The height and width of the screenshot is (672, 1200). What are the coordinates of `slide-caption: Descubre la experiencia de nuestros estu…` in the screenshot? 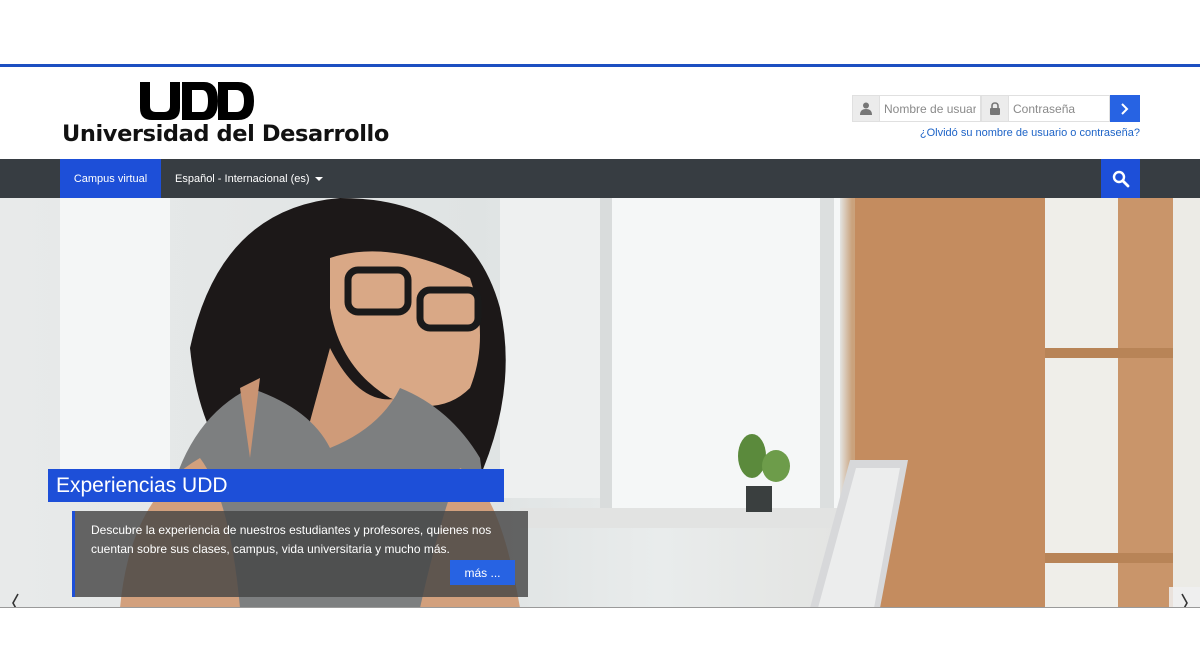 It's located at (300, 554).